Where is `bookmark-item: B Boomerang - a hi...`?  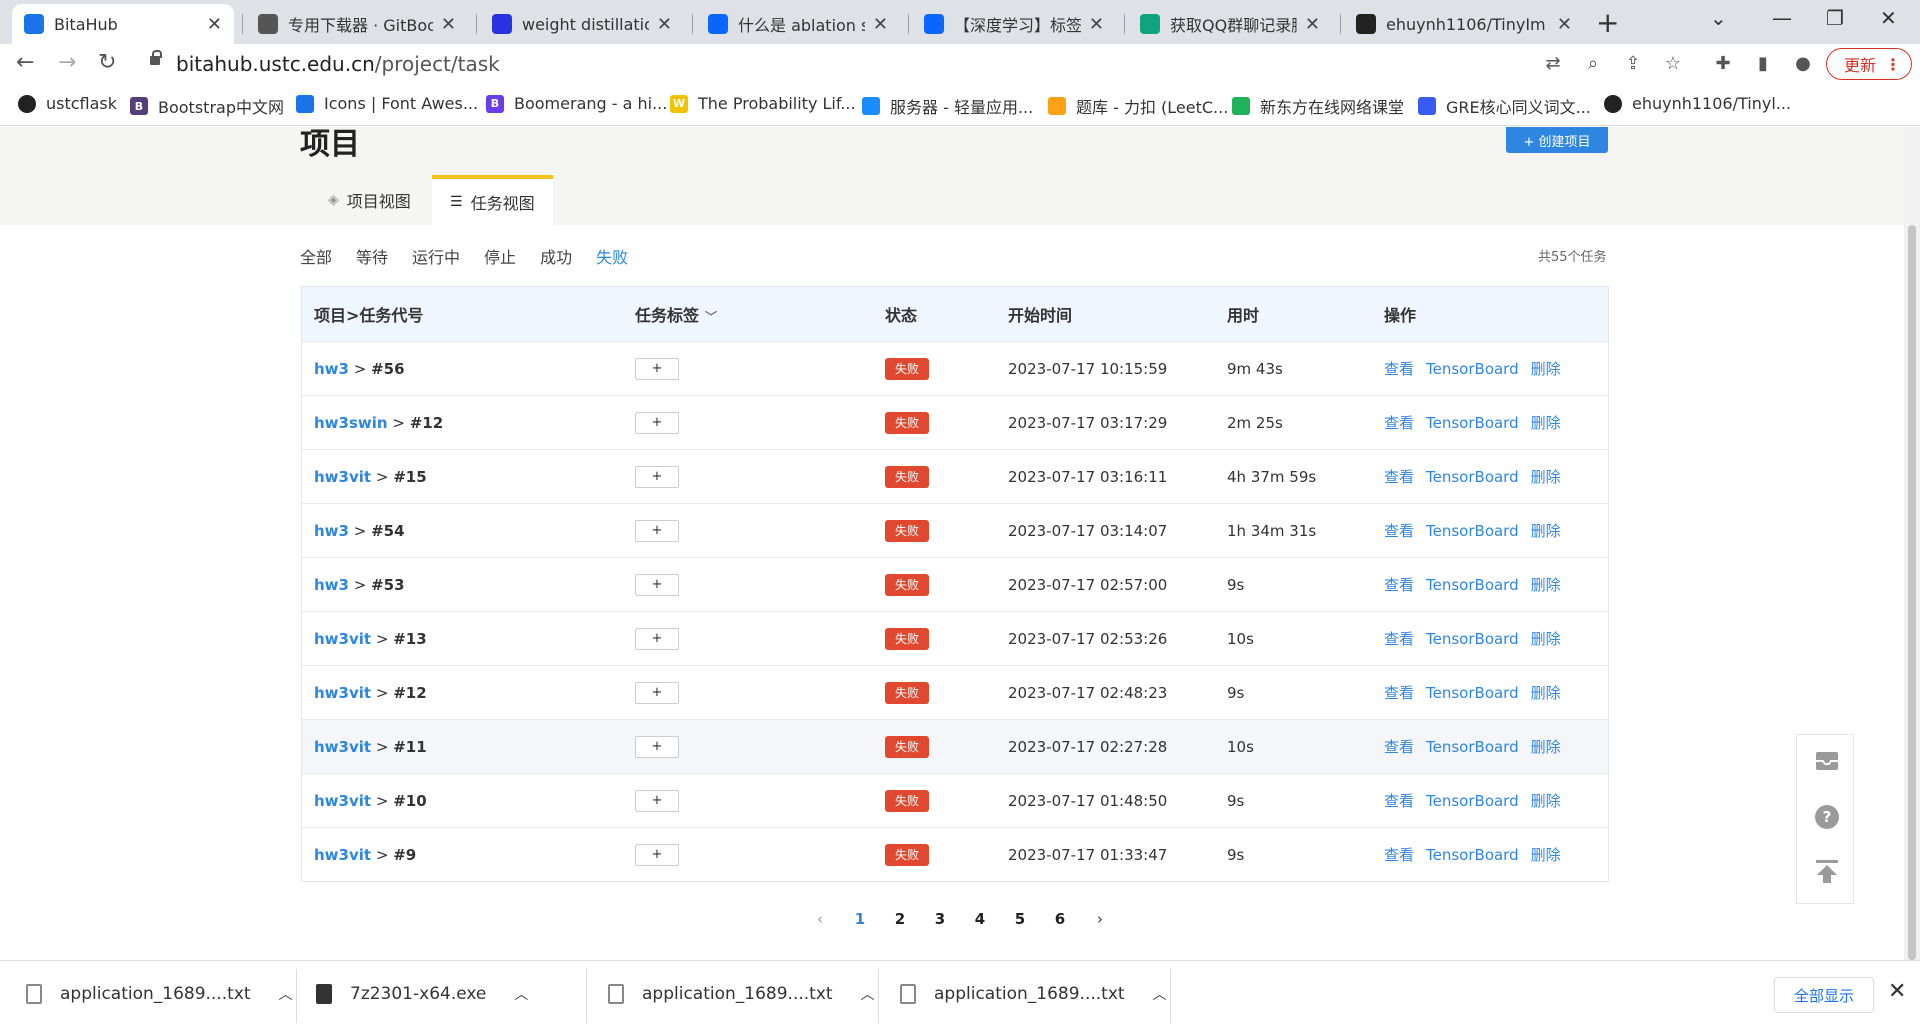
bookmark-item: B Boomerang - a hi... is located at coordinates (576, 103).